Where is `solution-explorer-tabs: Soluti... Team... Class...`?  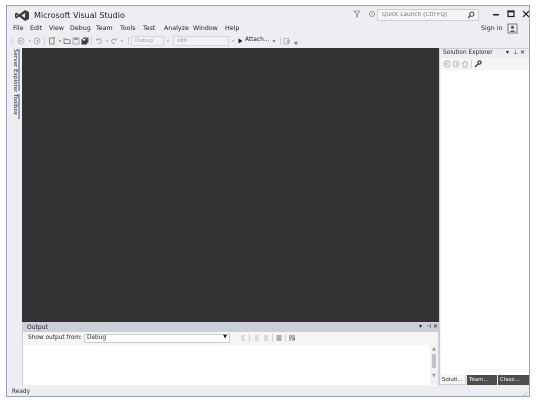
solution-explorer-tabs: Soluti... Team... Class... is located at coordinates (484, 380).